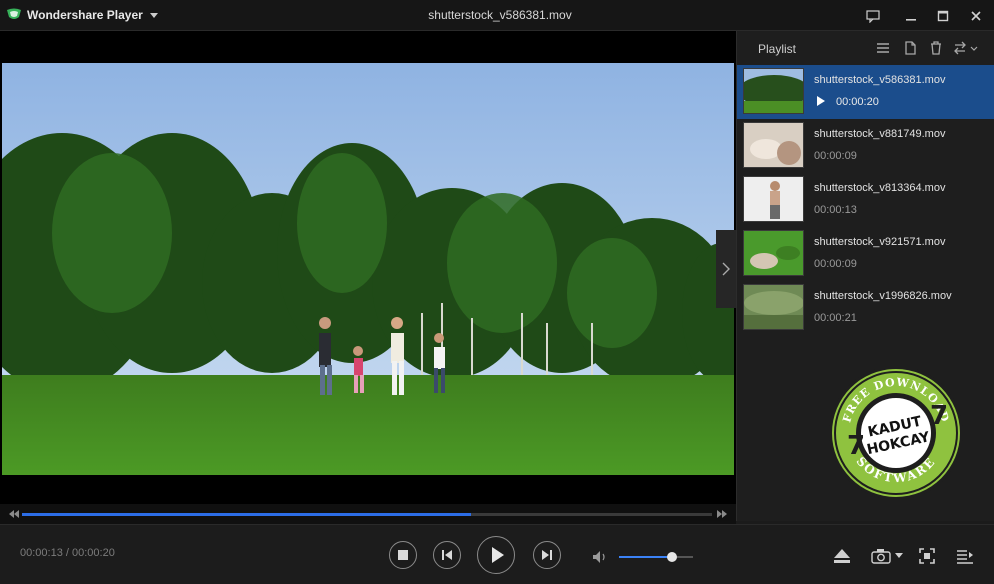 The image size is (994, 584). Describe the element at coordinates (14, 514) in the screenshot. I see `rewind-icon` at that location.